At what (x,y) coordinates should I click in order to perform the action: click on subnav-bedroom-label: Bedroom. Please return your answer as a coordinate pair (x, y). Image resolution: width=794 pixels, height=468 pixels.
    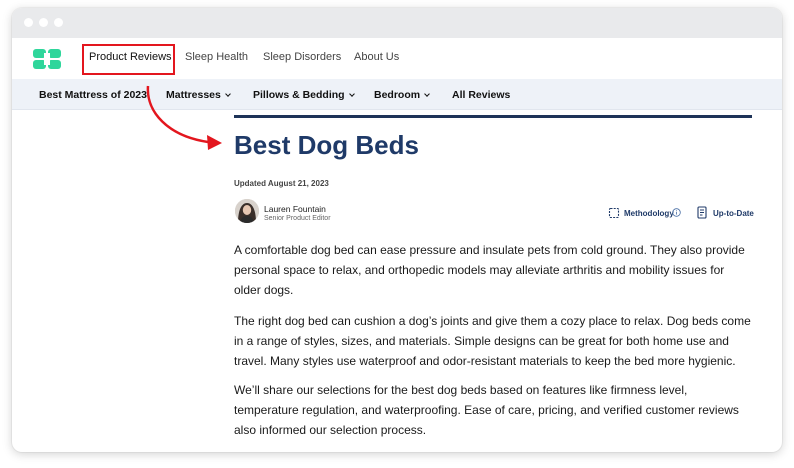
    Looking at the image, I should click on (397, 95).